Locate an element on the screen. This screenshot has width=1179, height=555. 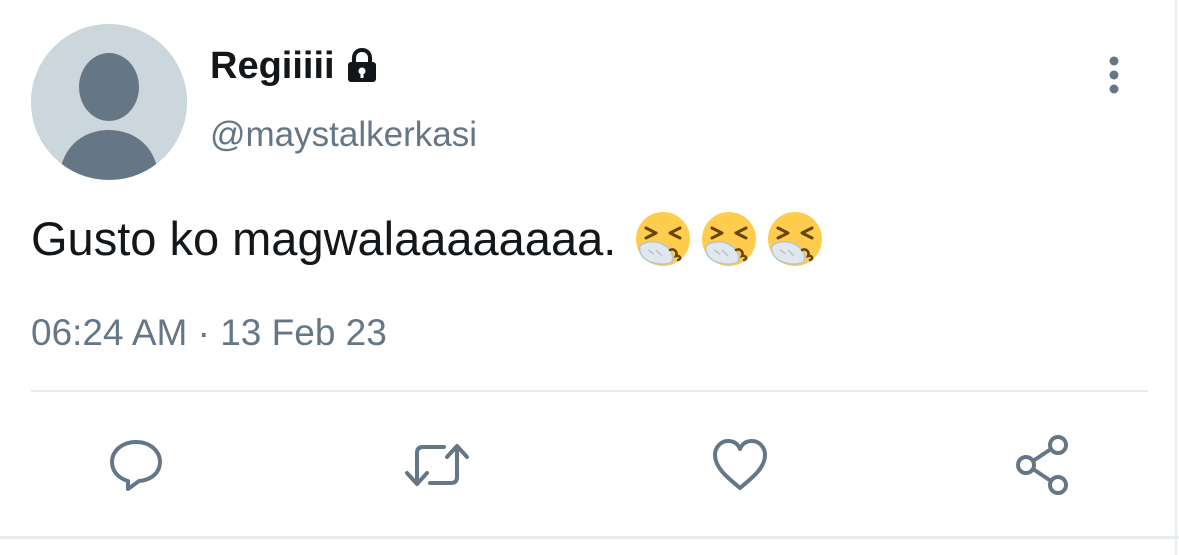
emoji-group is located at coordinates (733, 239).